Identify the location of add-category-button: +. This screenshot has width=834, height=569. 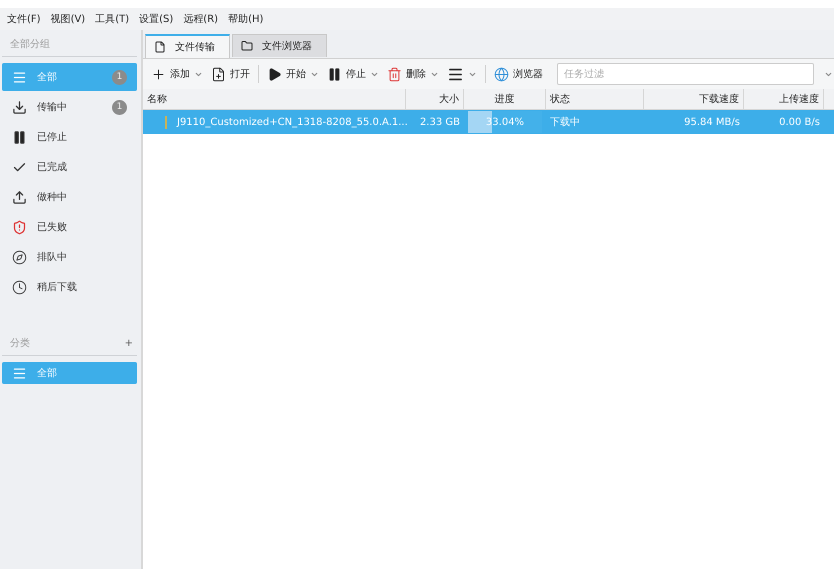
(128, 343).